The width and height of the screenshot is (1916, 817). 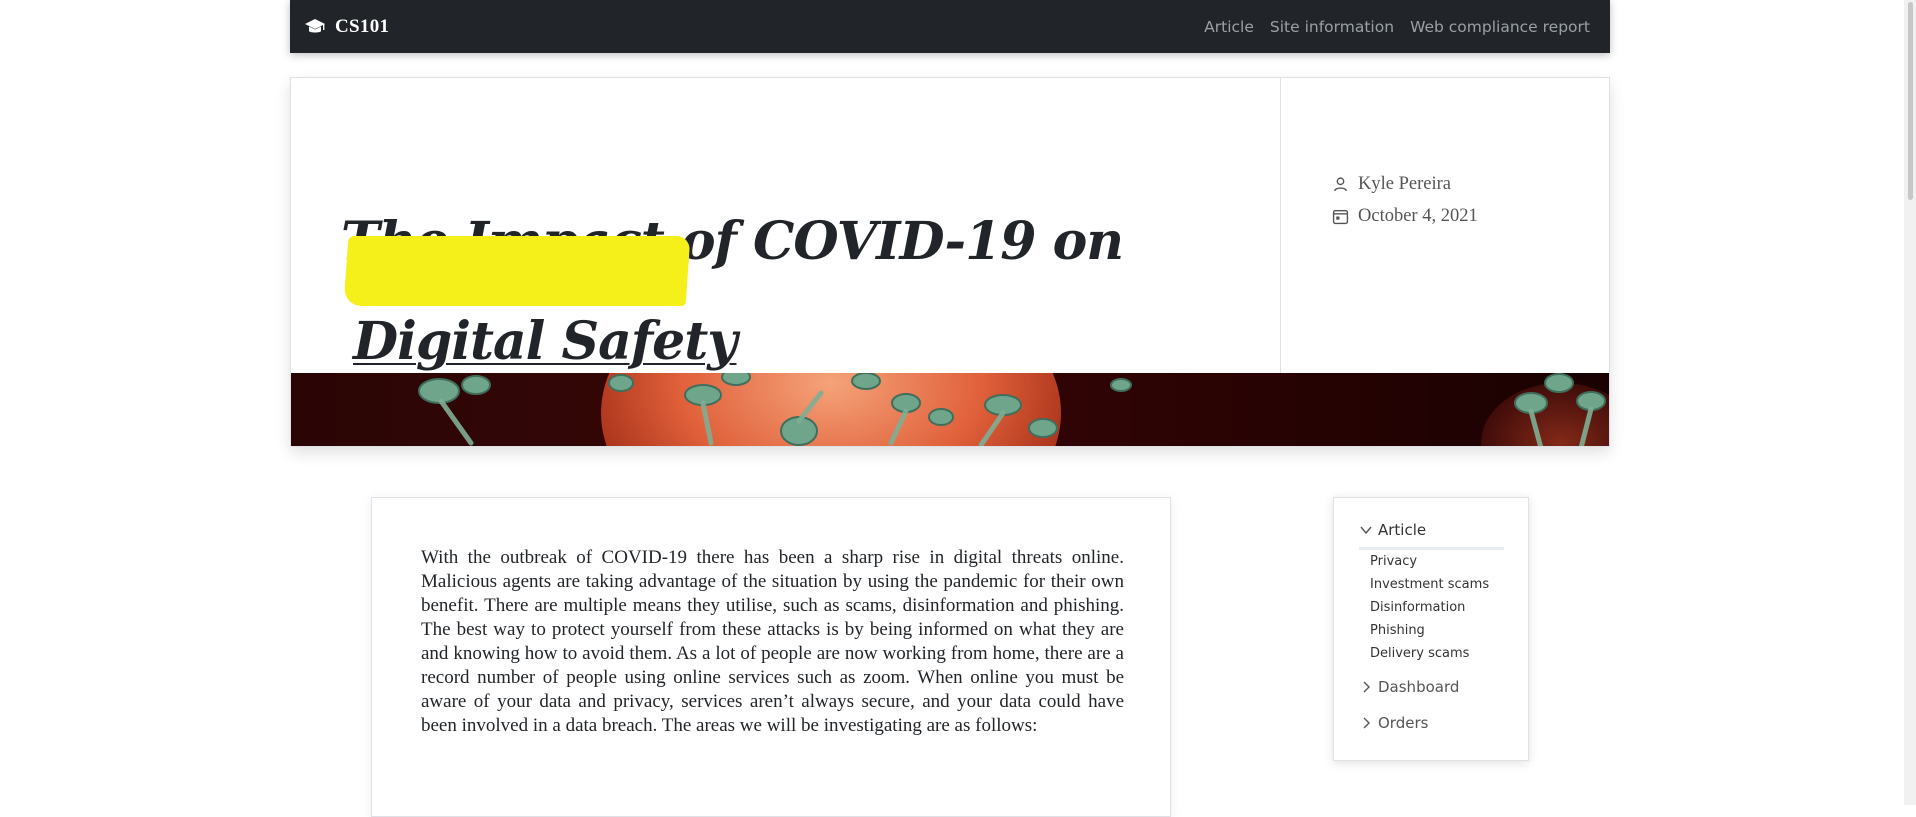 I want to click on sidebar-active-underline, so click(x=1431, y=548).